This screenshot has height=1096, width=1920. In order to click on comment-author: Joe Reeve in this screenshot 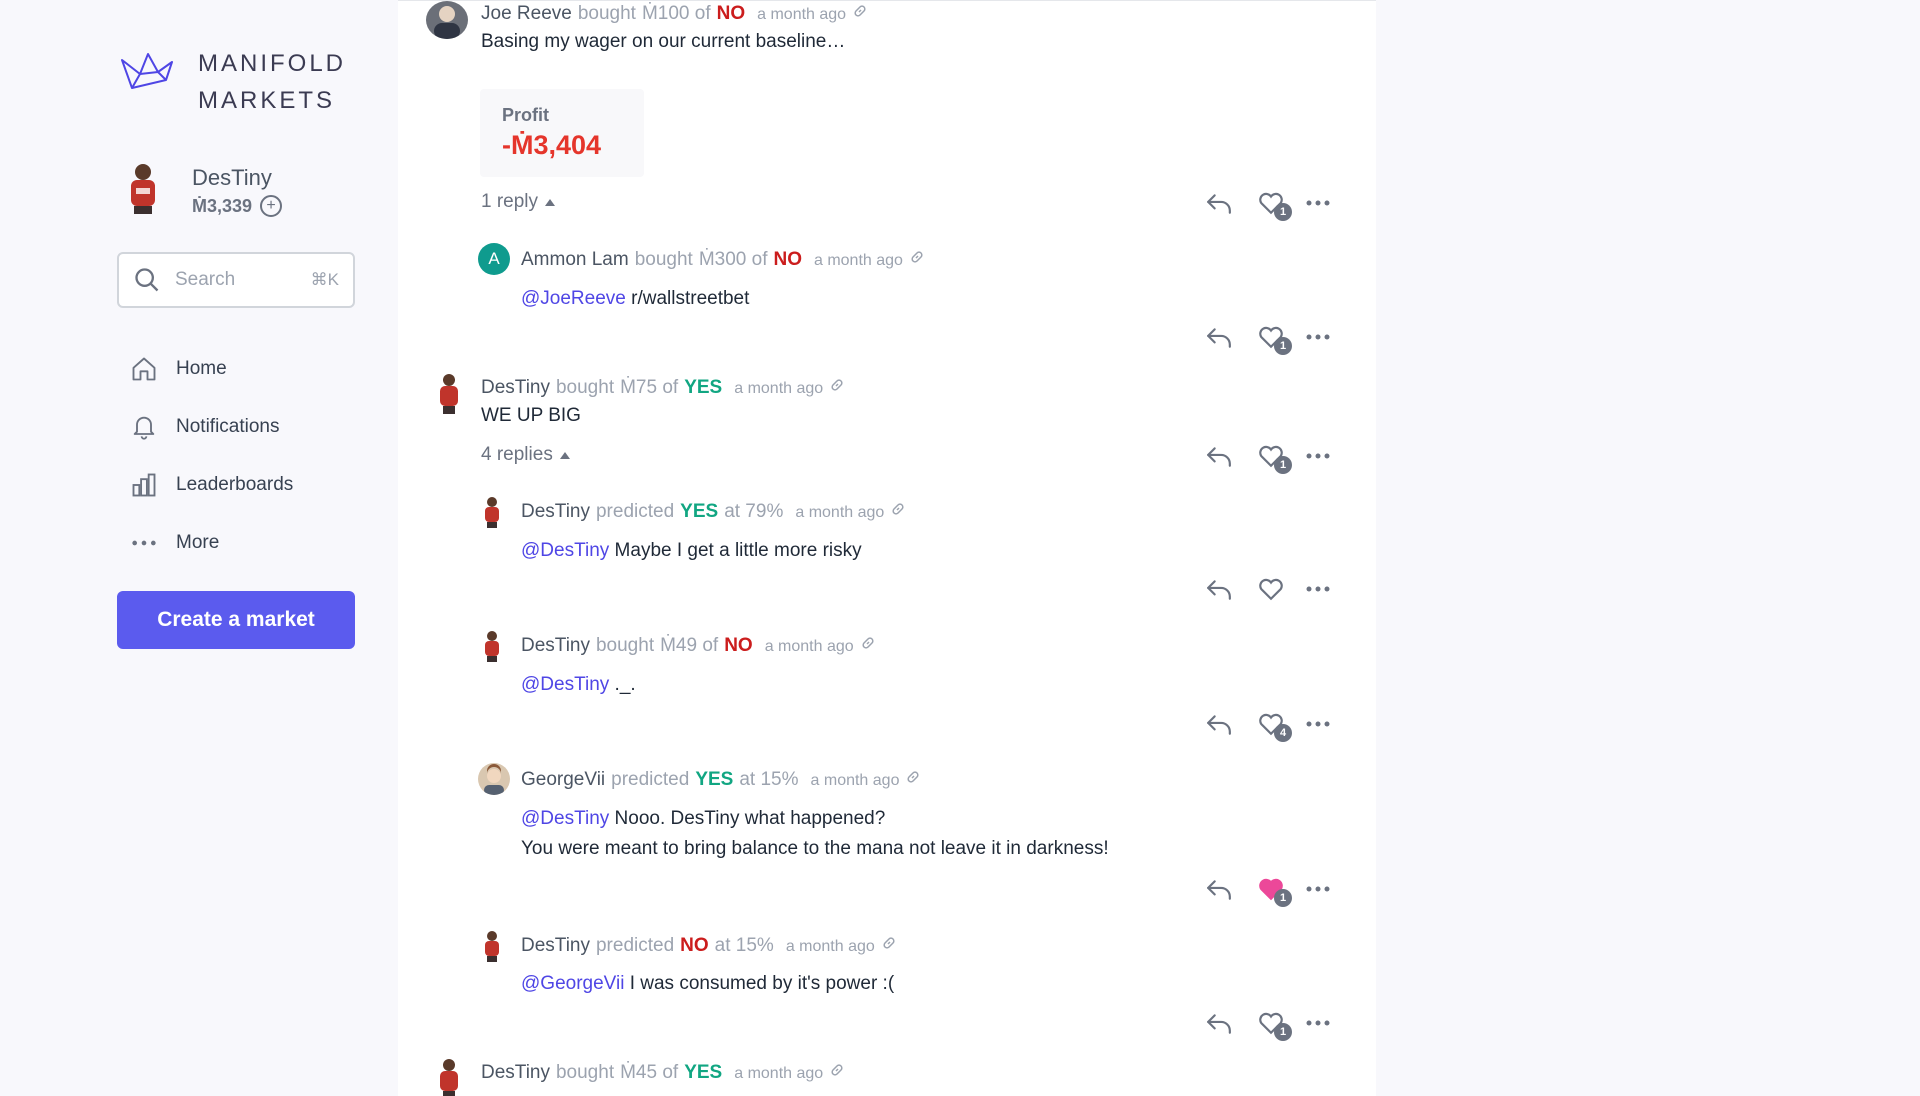, I will do `click(526, 14)`.